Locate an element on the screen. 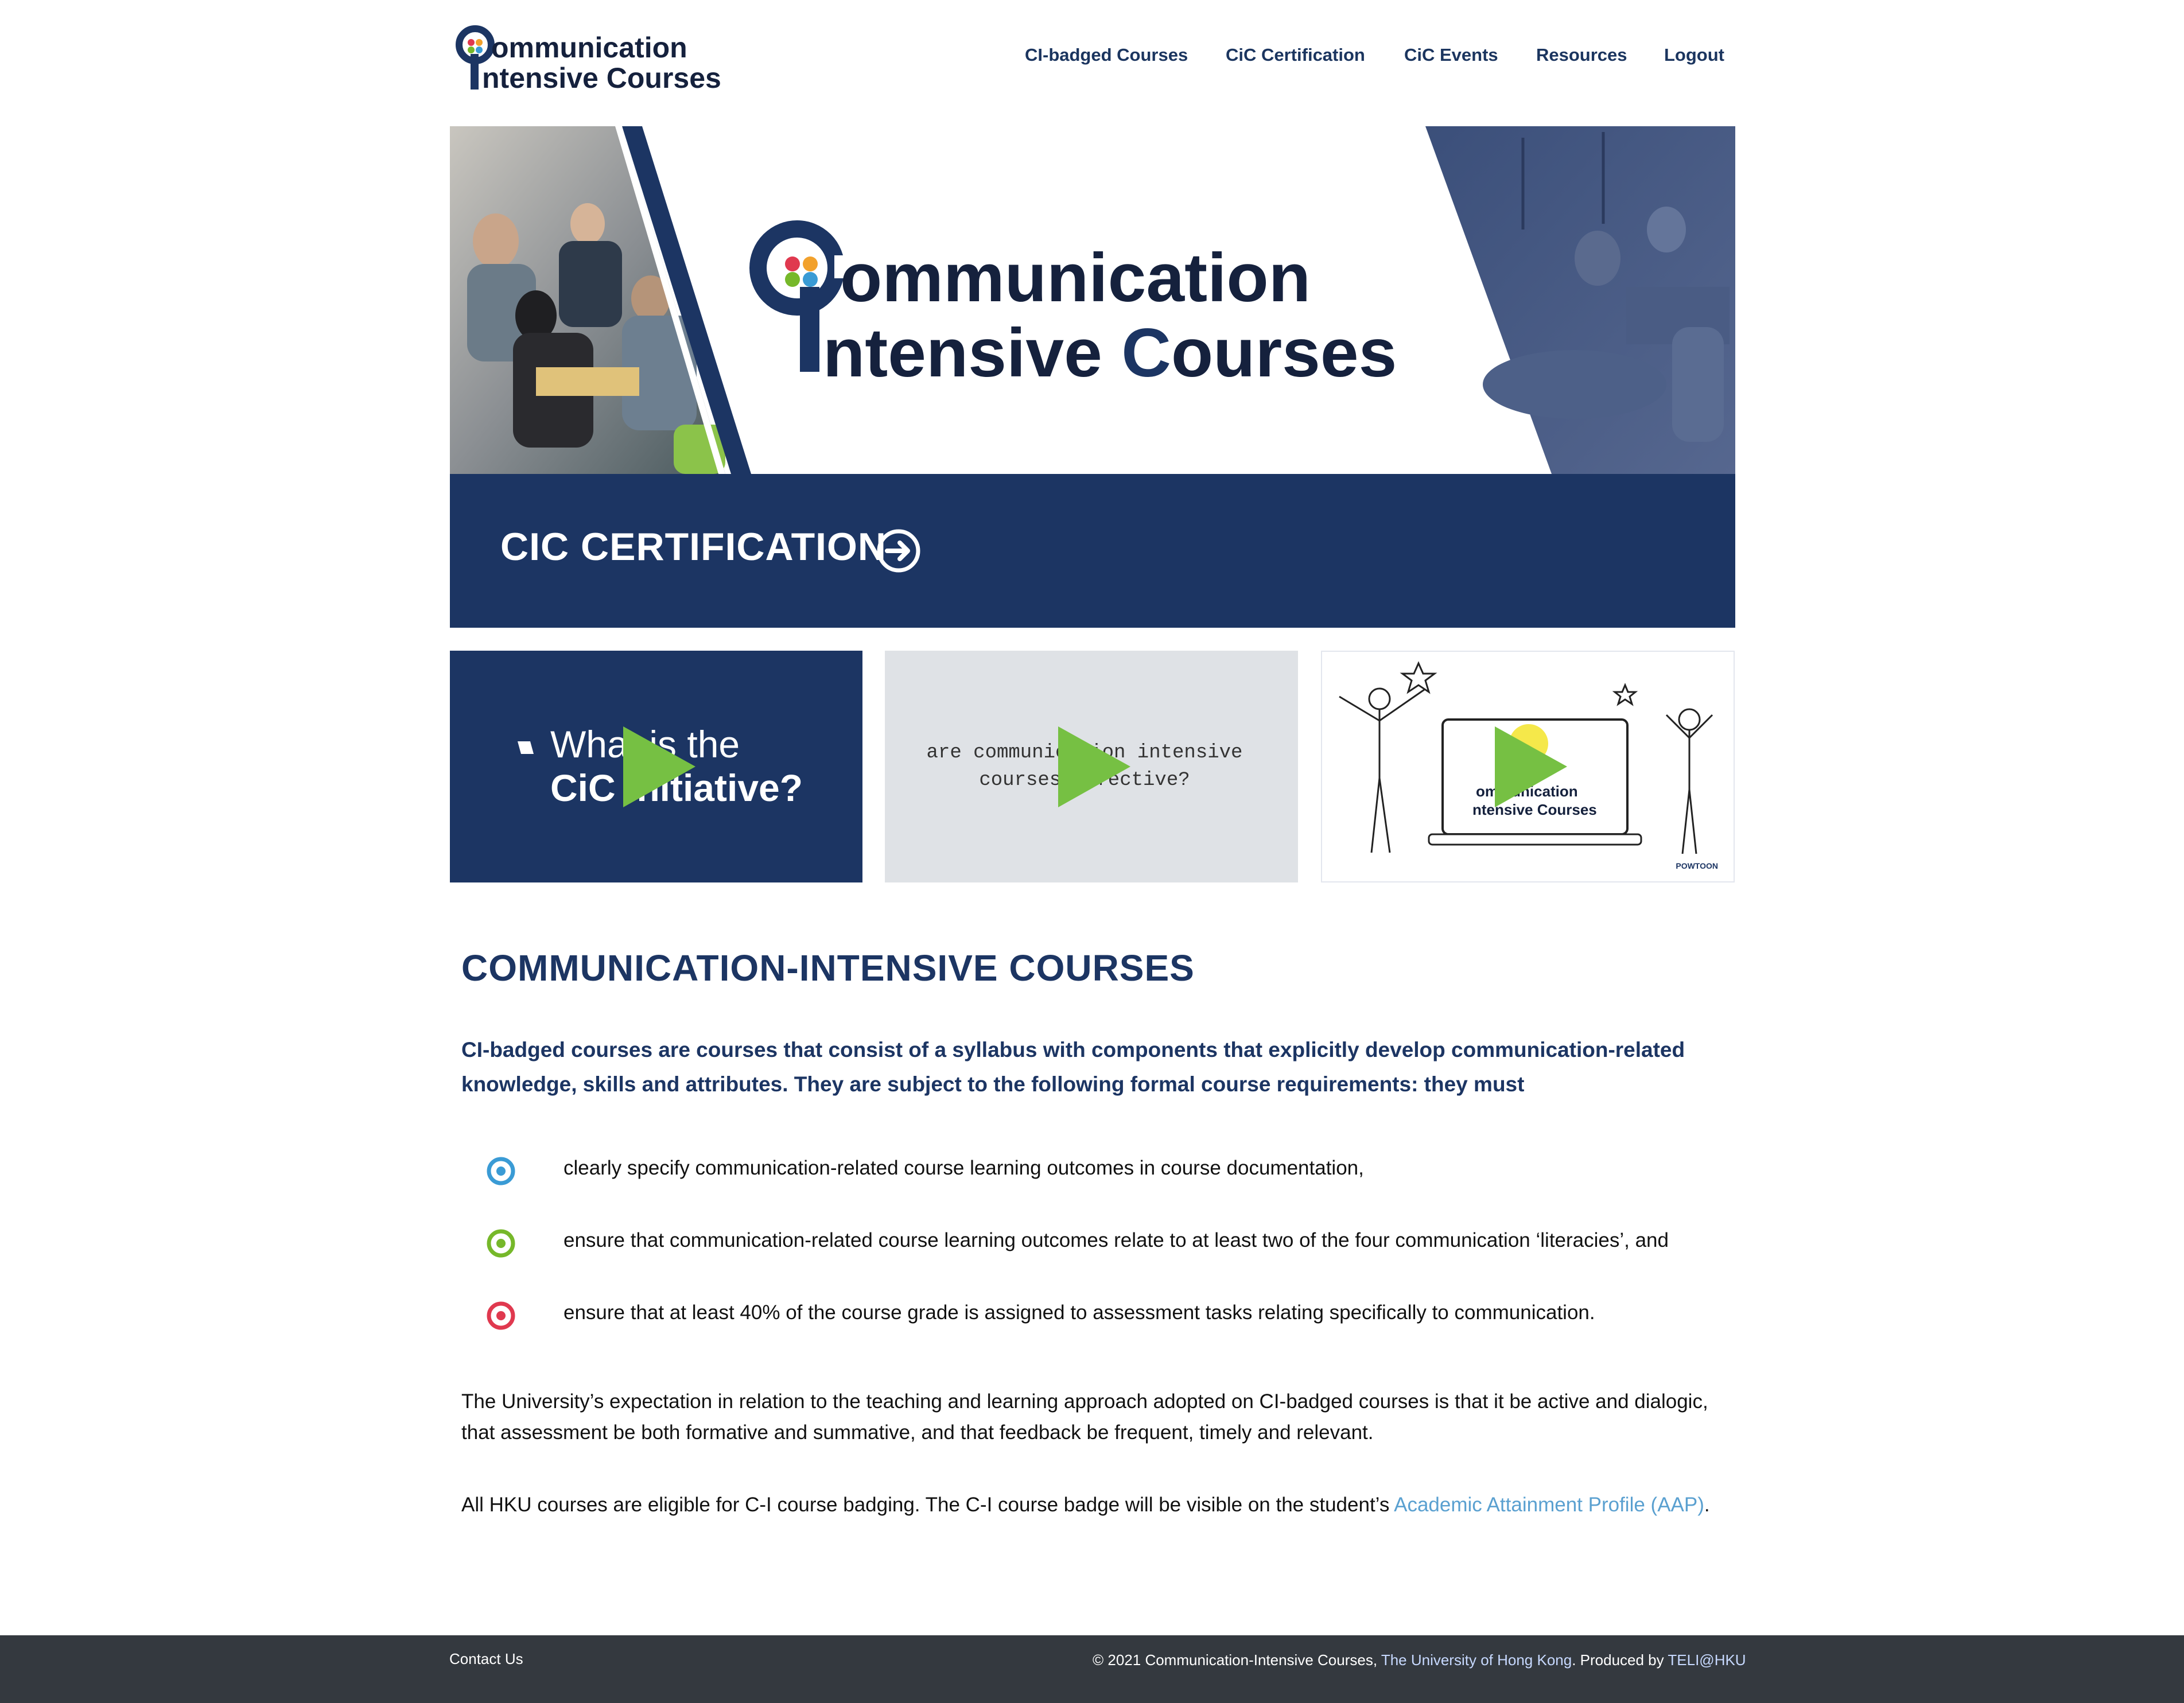 This screenshot has width=2184, height=1703. nav-cic-certification: CiC Certification is located at coordinates (1295, 55).